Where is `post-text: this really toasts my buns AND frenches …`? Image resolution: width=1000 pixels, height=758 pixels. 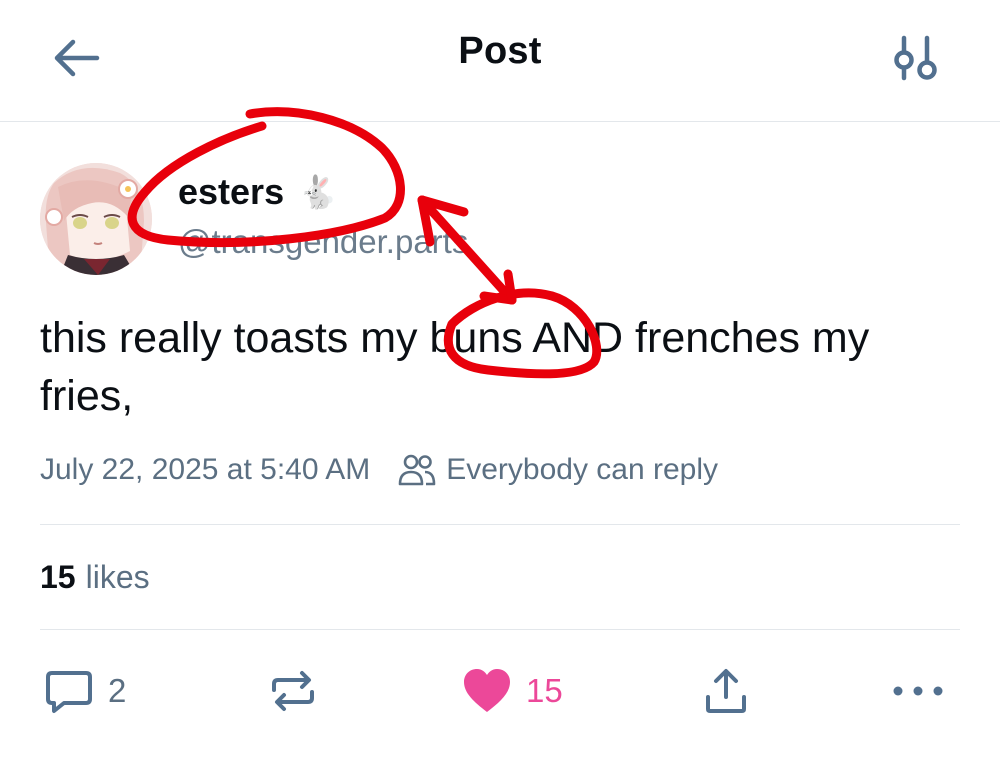
post-text: this really toasts my buns AND frenches … is located at coordinates (455, 367).